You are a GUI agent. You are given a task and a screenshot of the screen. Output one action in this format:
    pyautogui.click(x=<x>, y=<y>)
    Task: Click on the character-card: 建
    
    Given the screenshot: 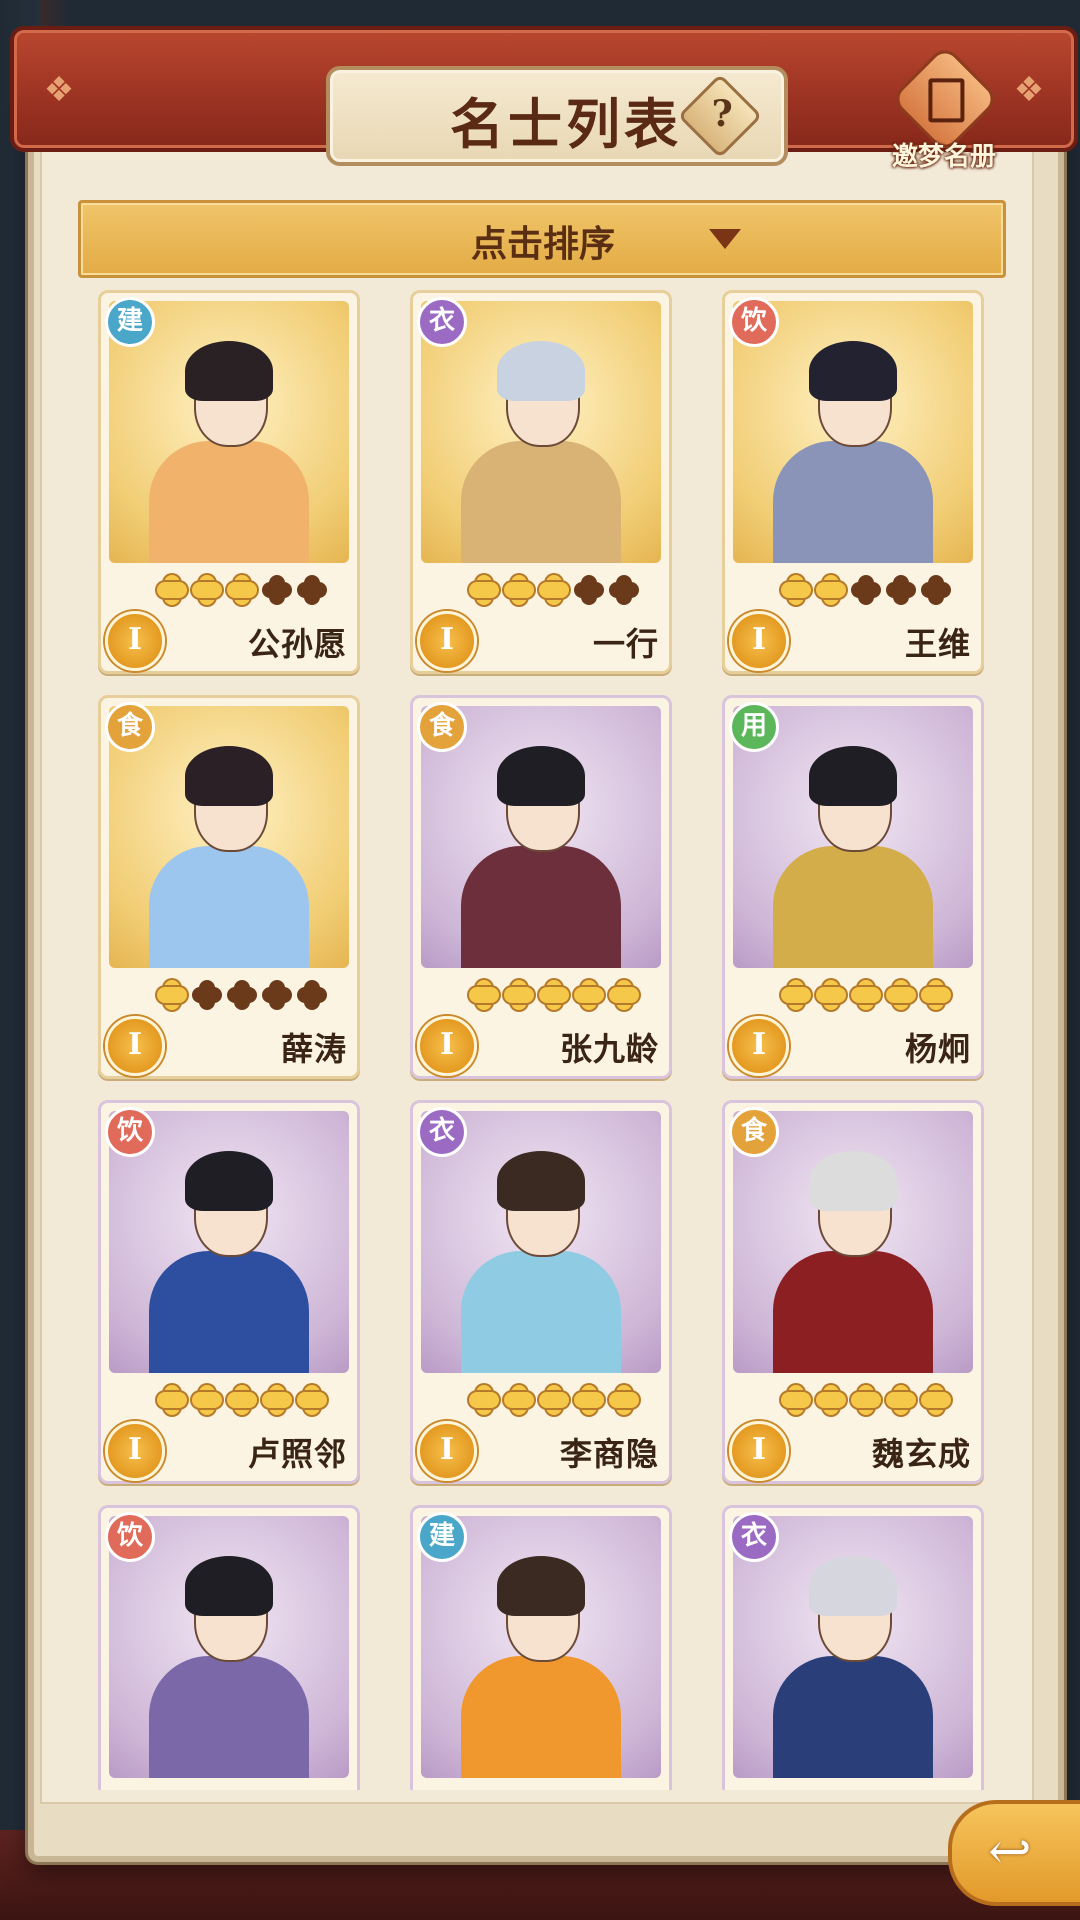 What is the action you would take?
    pyautogui.click(x=541, y=1647)
    